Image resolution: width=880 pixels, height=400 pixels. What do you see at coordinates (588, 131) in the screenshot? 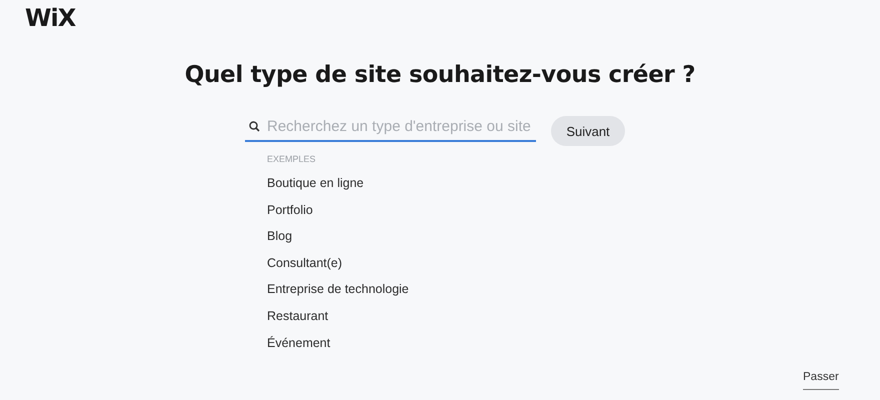
I see `next-button: Suivant` at bounding box center [588, 131].